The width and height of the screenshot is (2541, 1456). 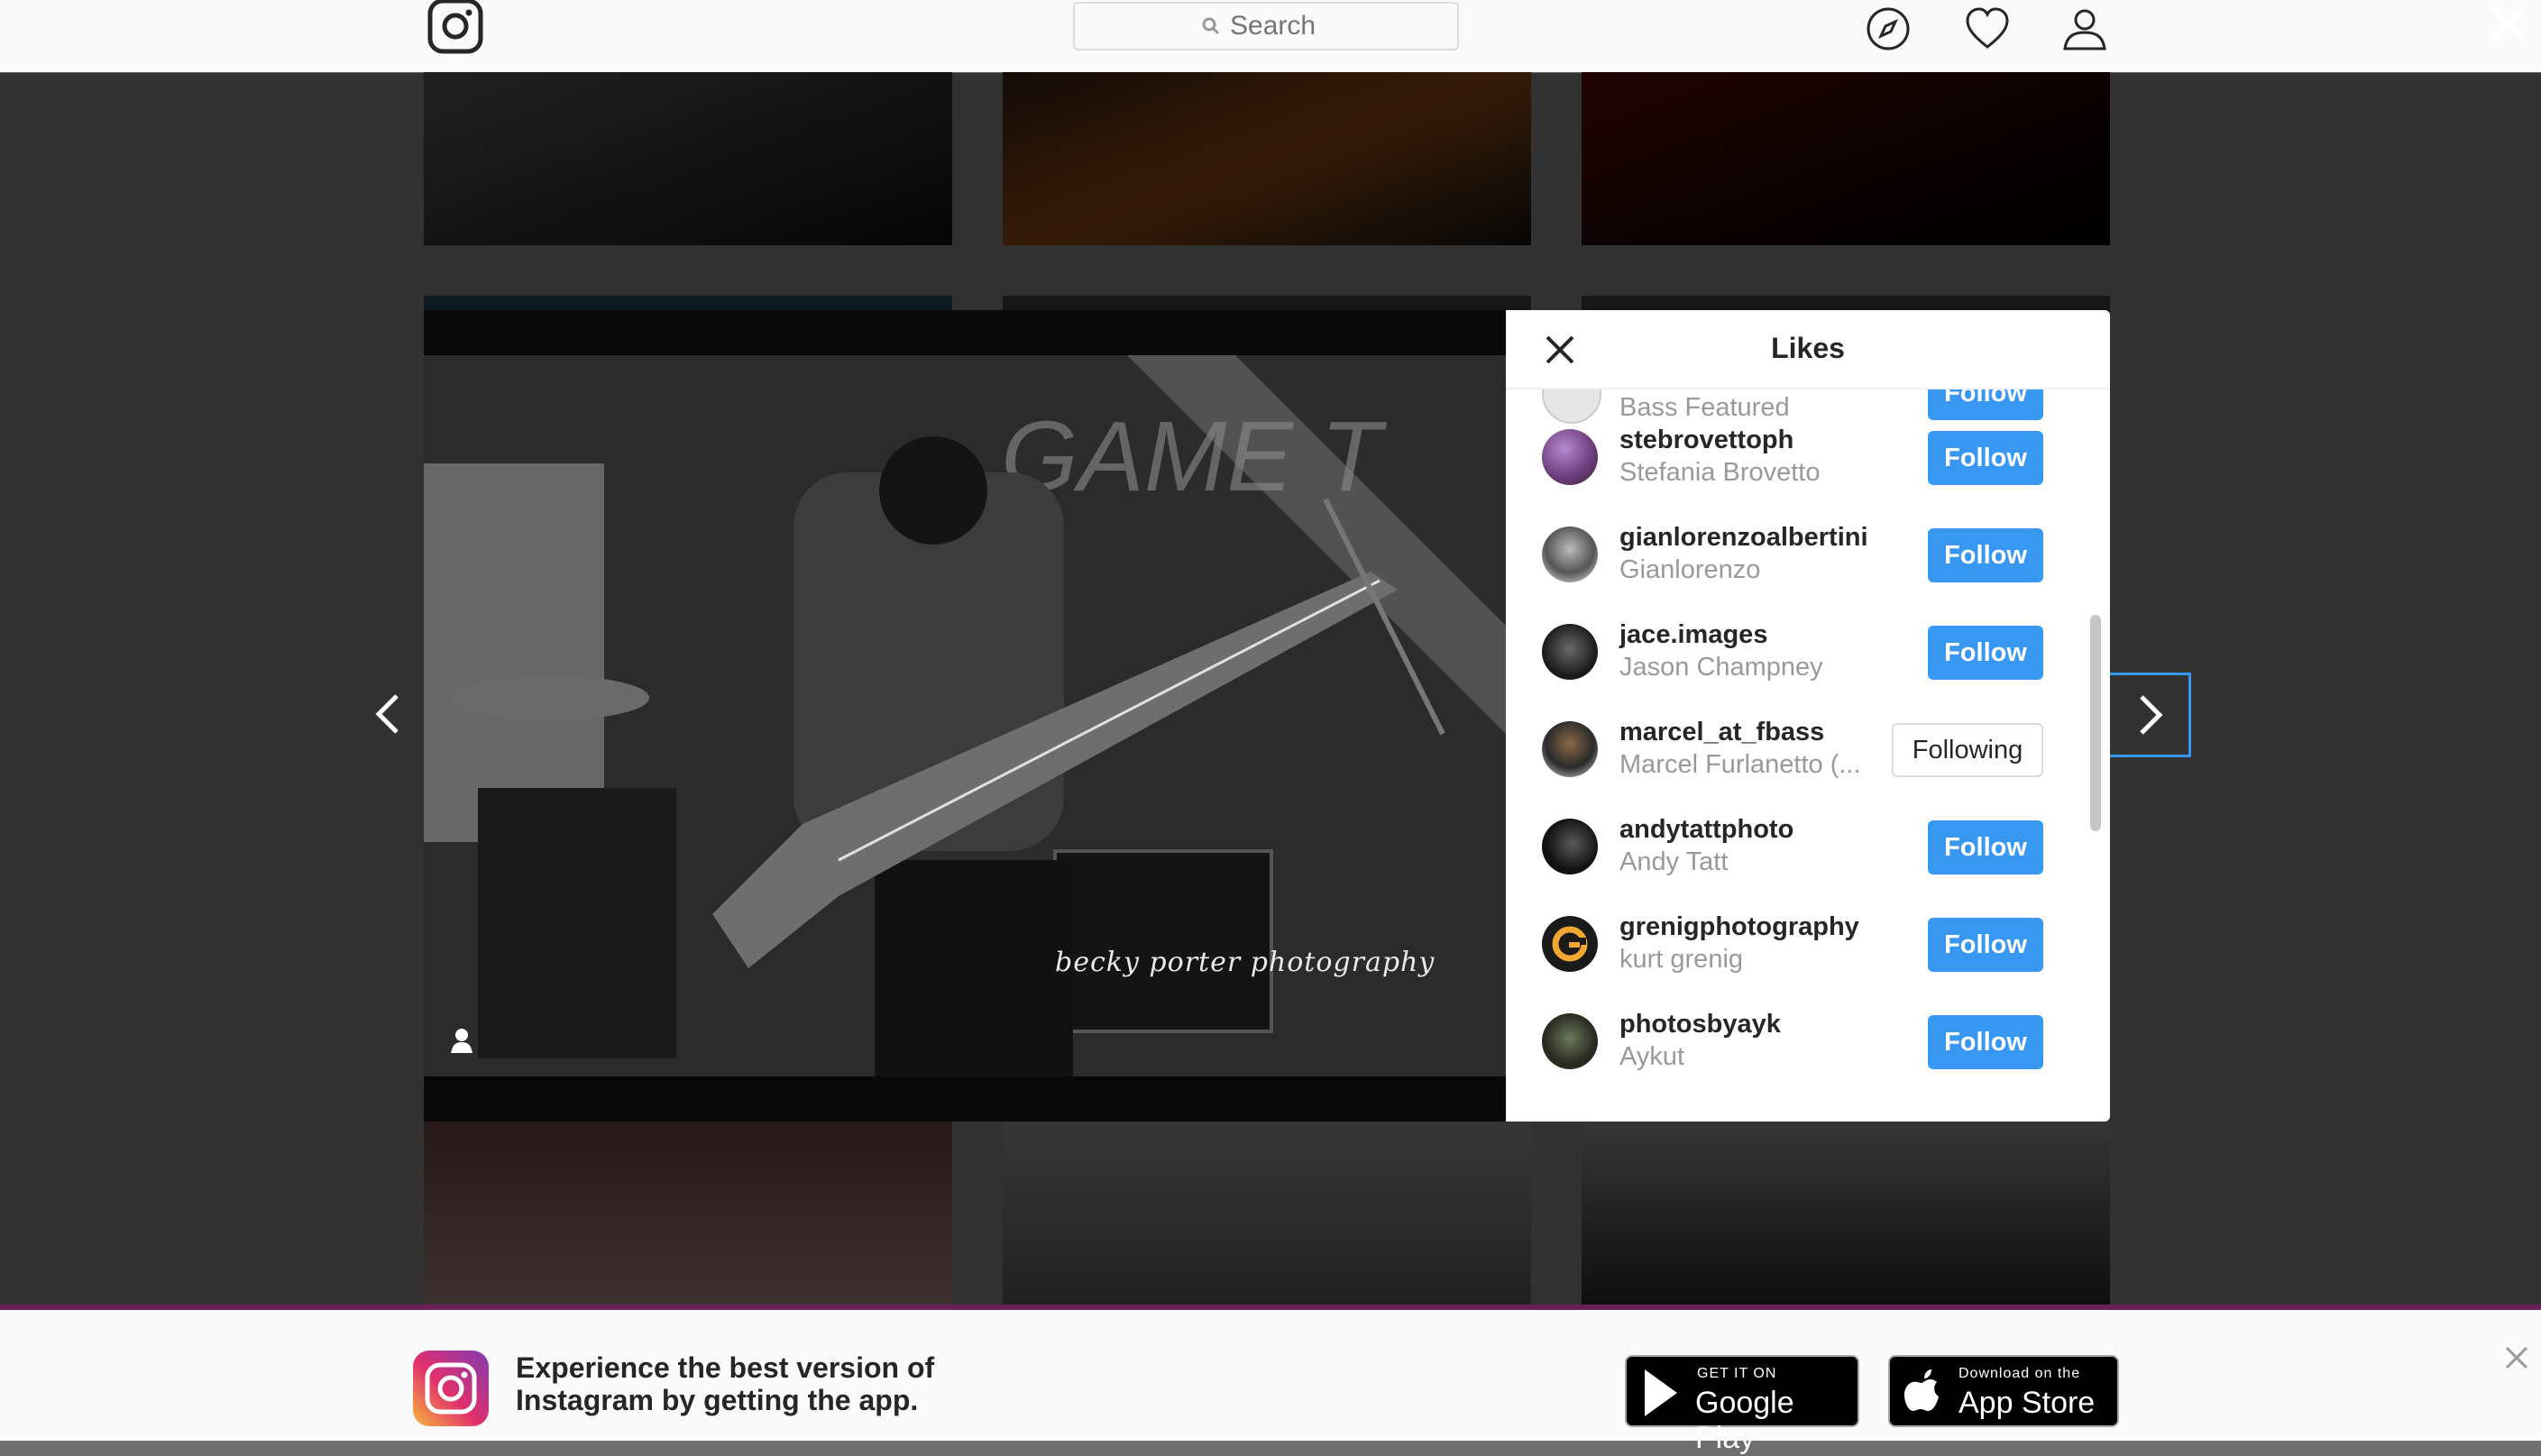 I want to click on app-store-badge: Download on the App Store, so click(x=2003, y=1391).